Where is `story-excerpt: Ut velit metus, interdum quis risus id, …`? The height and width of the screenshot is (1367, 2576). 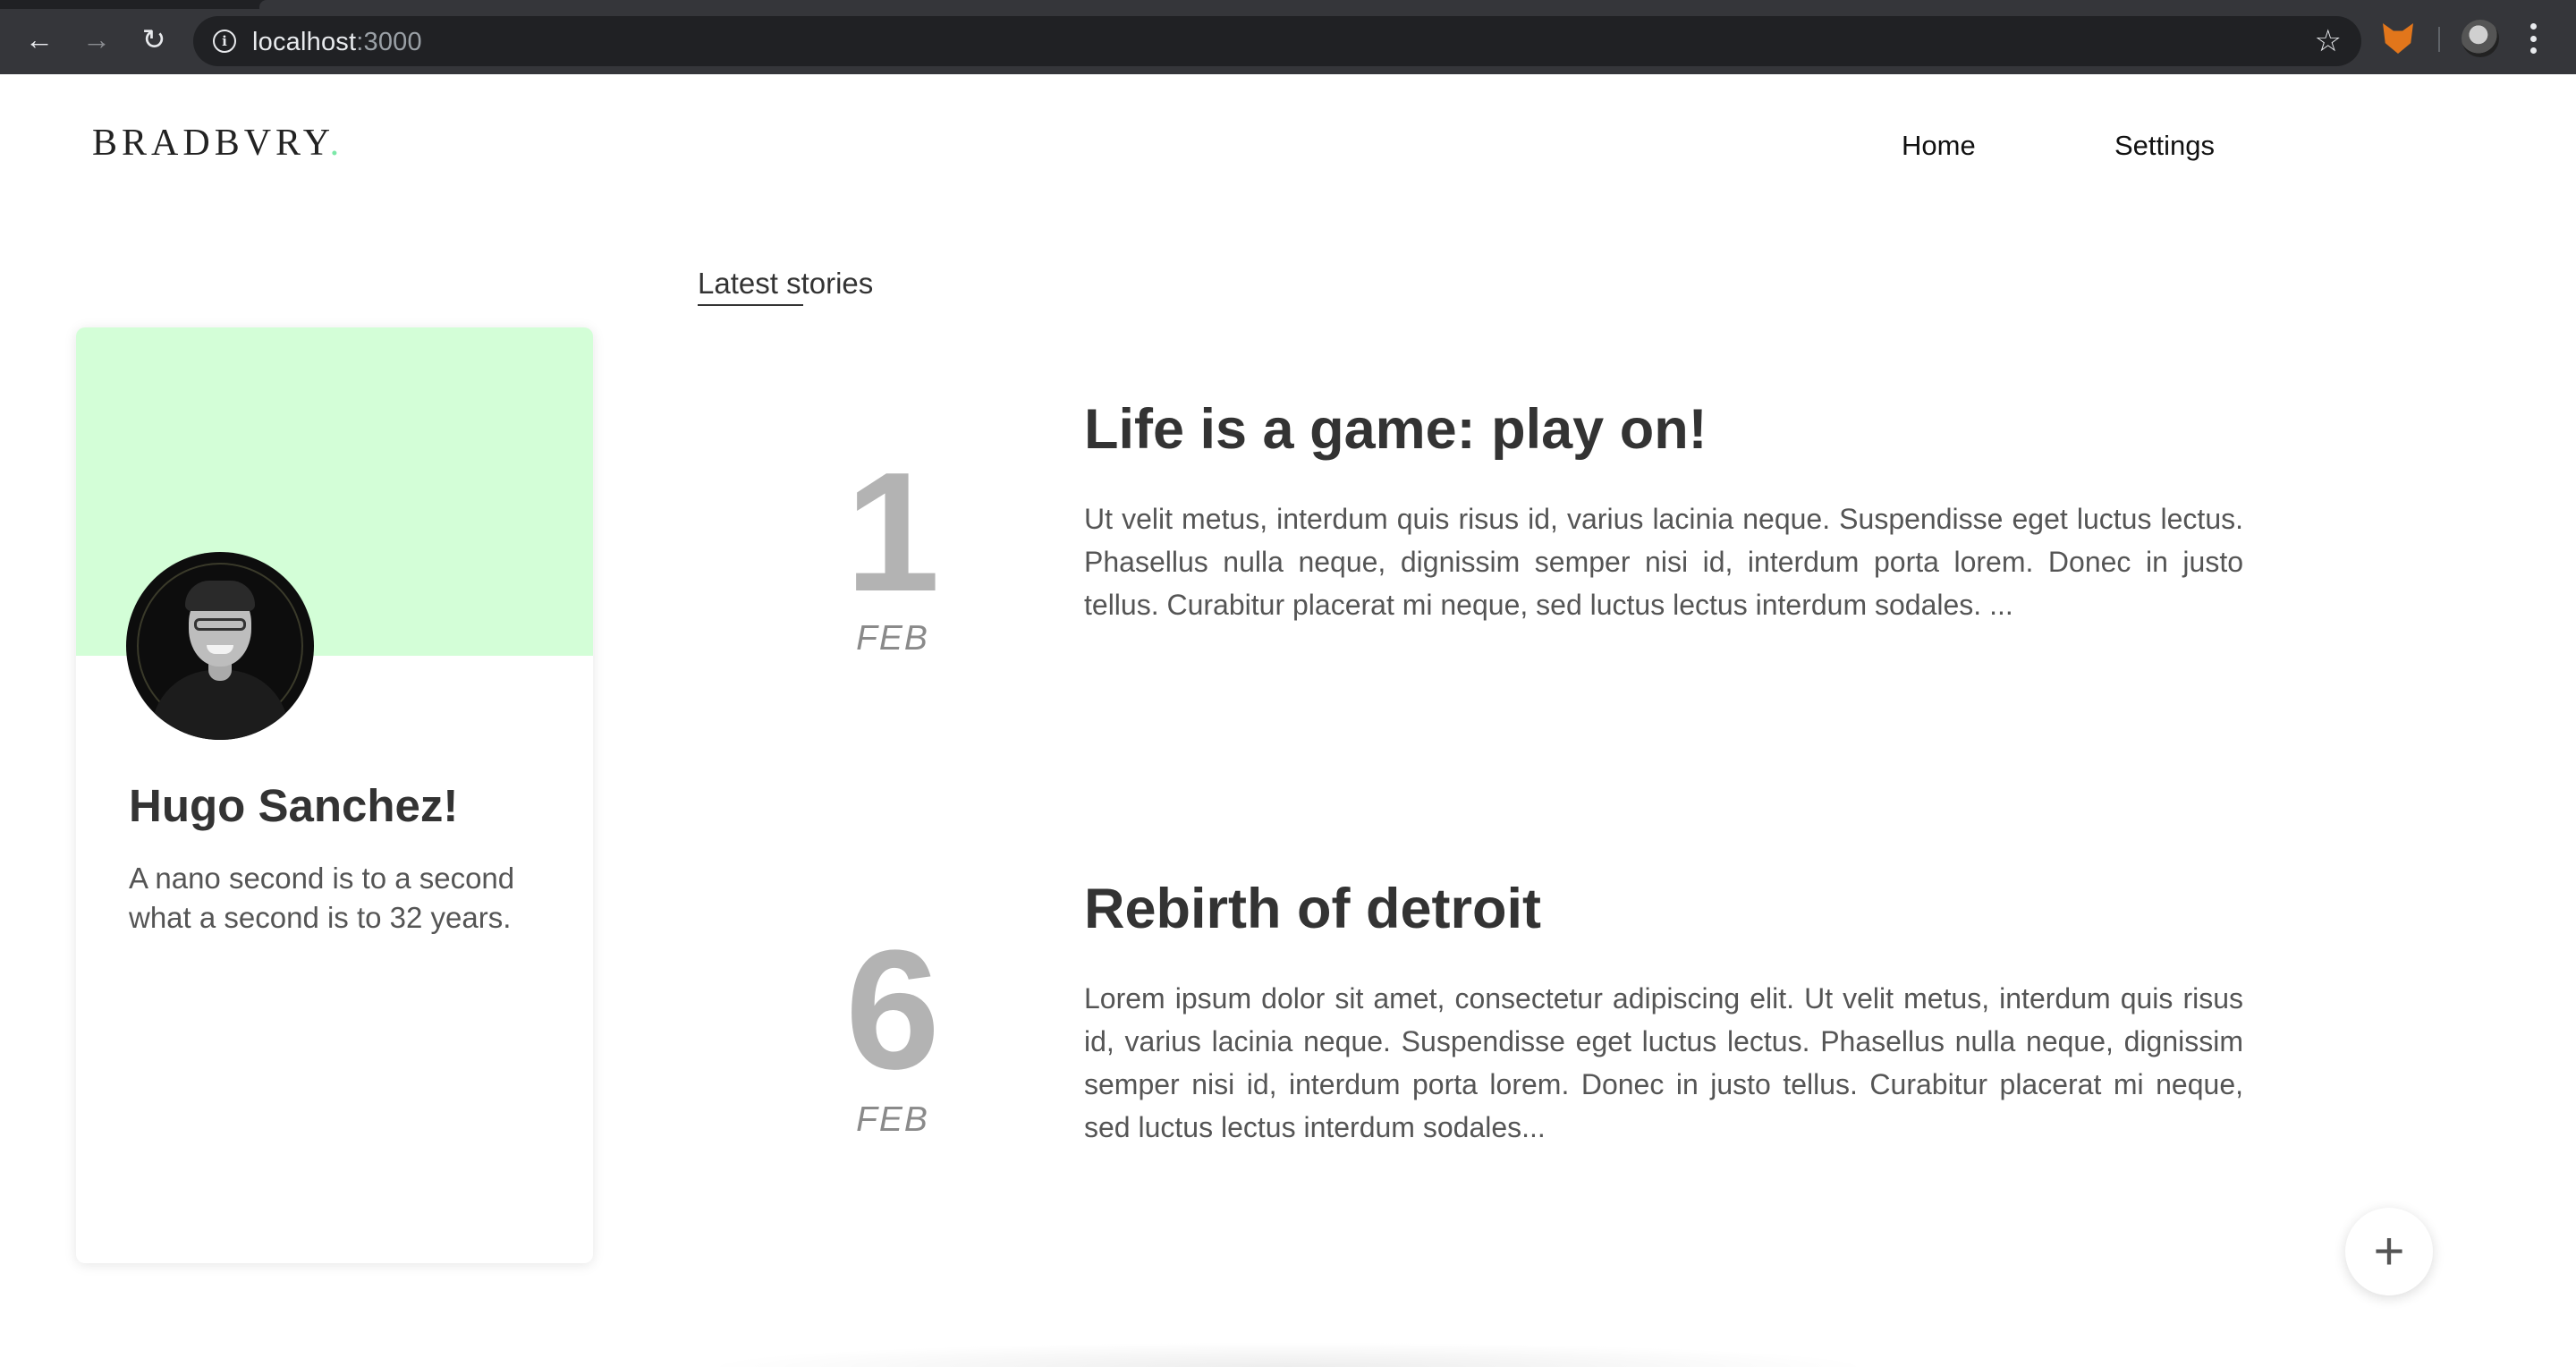
story-excerpt: Ut velit metus, interdum quis risus id, … is located at coordinates (1663, 562).